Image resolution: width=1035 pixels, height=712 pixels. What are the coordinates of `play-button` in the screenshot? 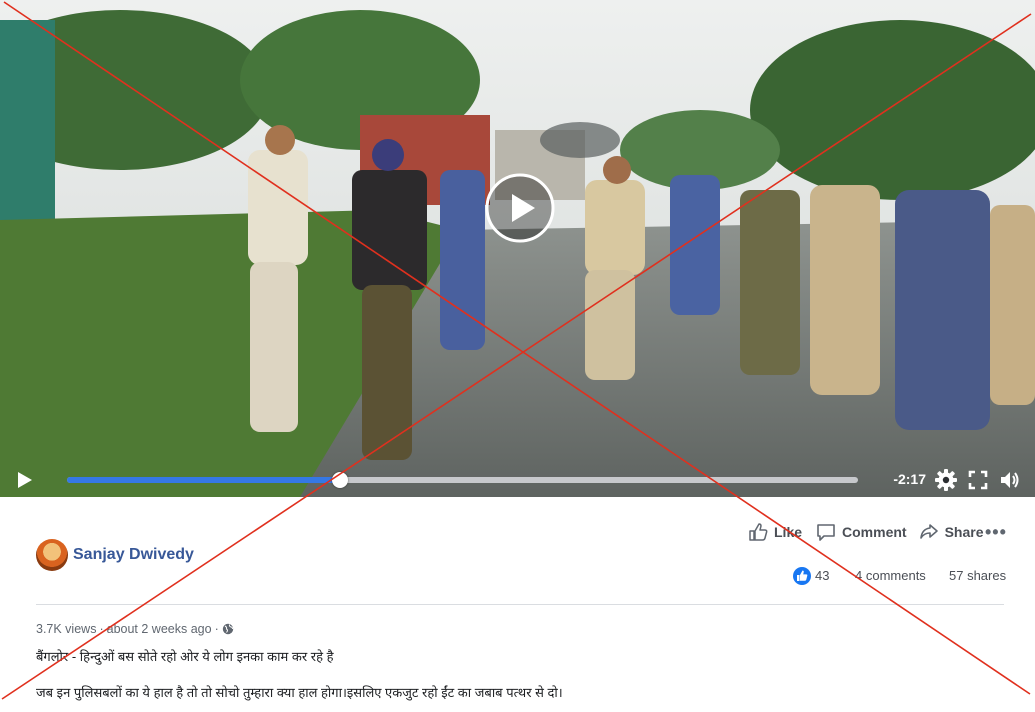 It's located at (24, 480).